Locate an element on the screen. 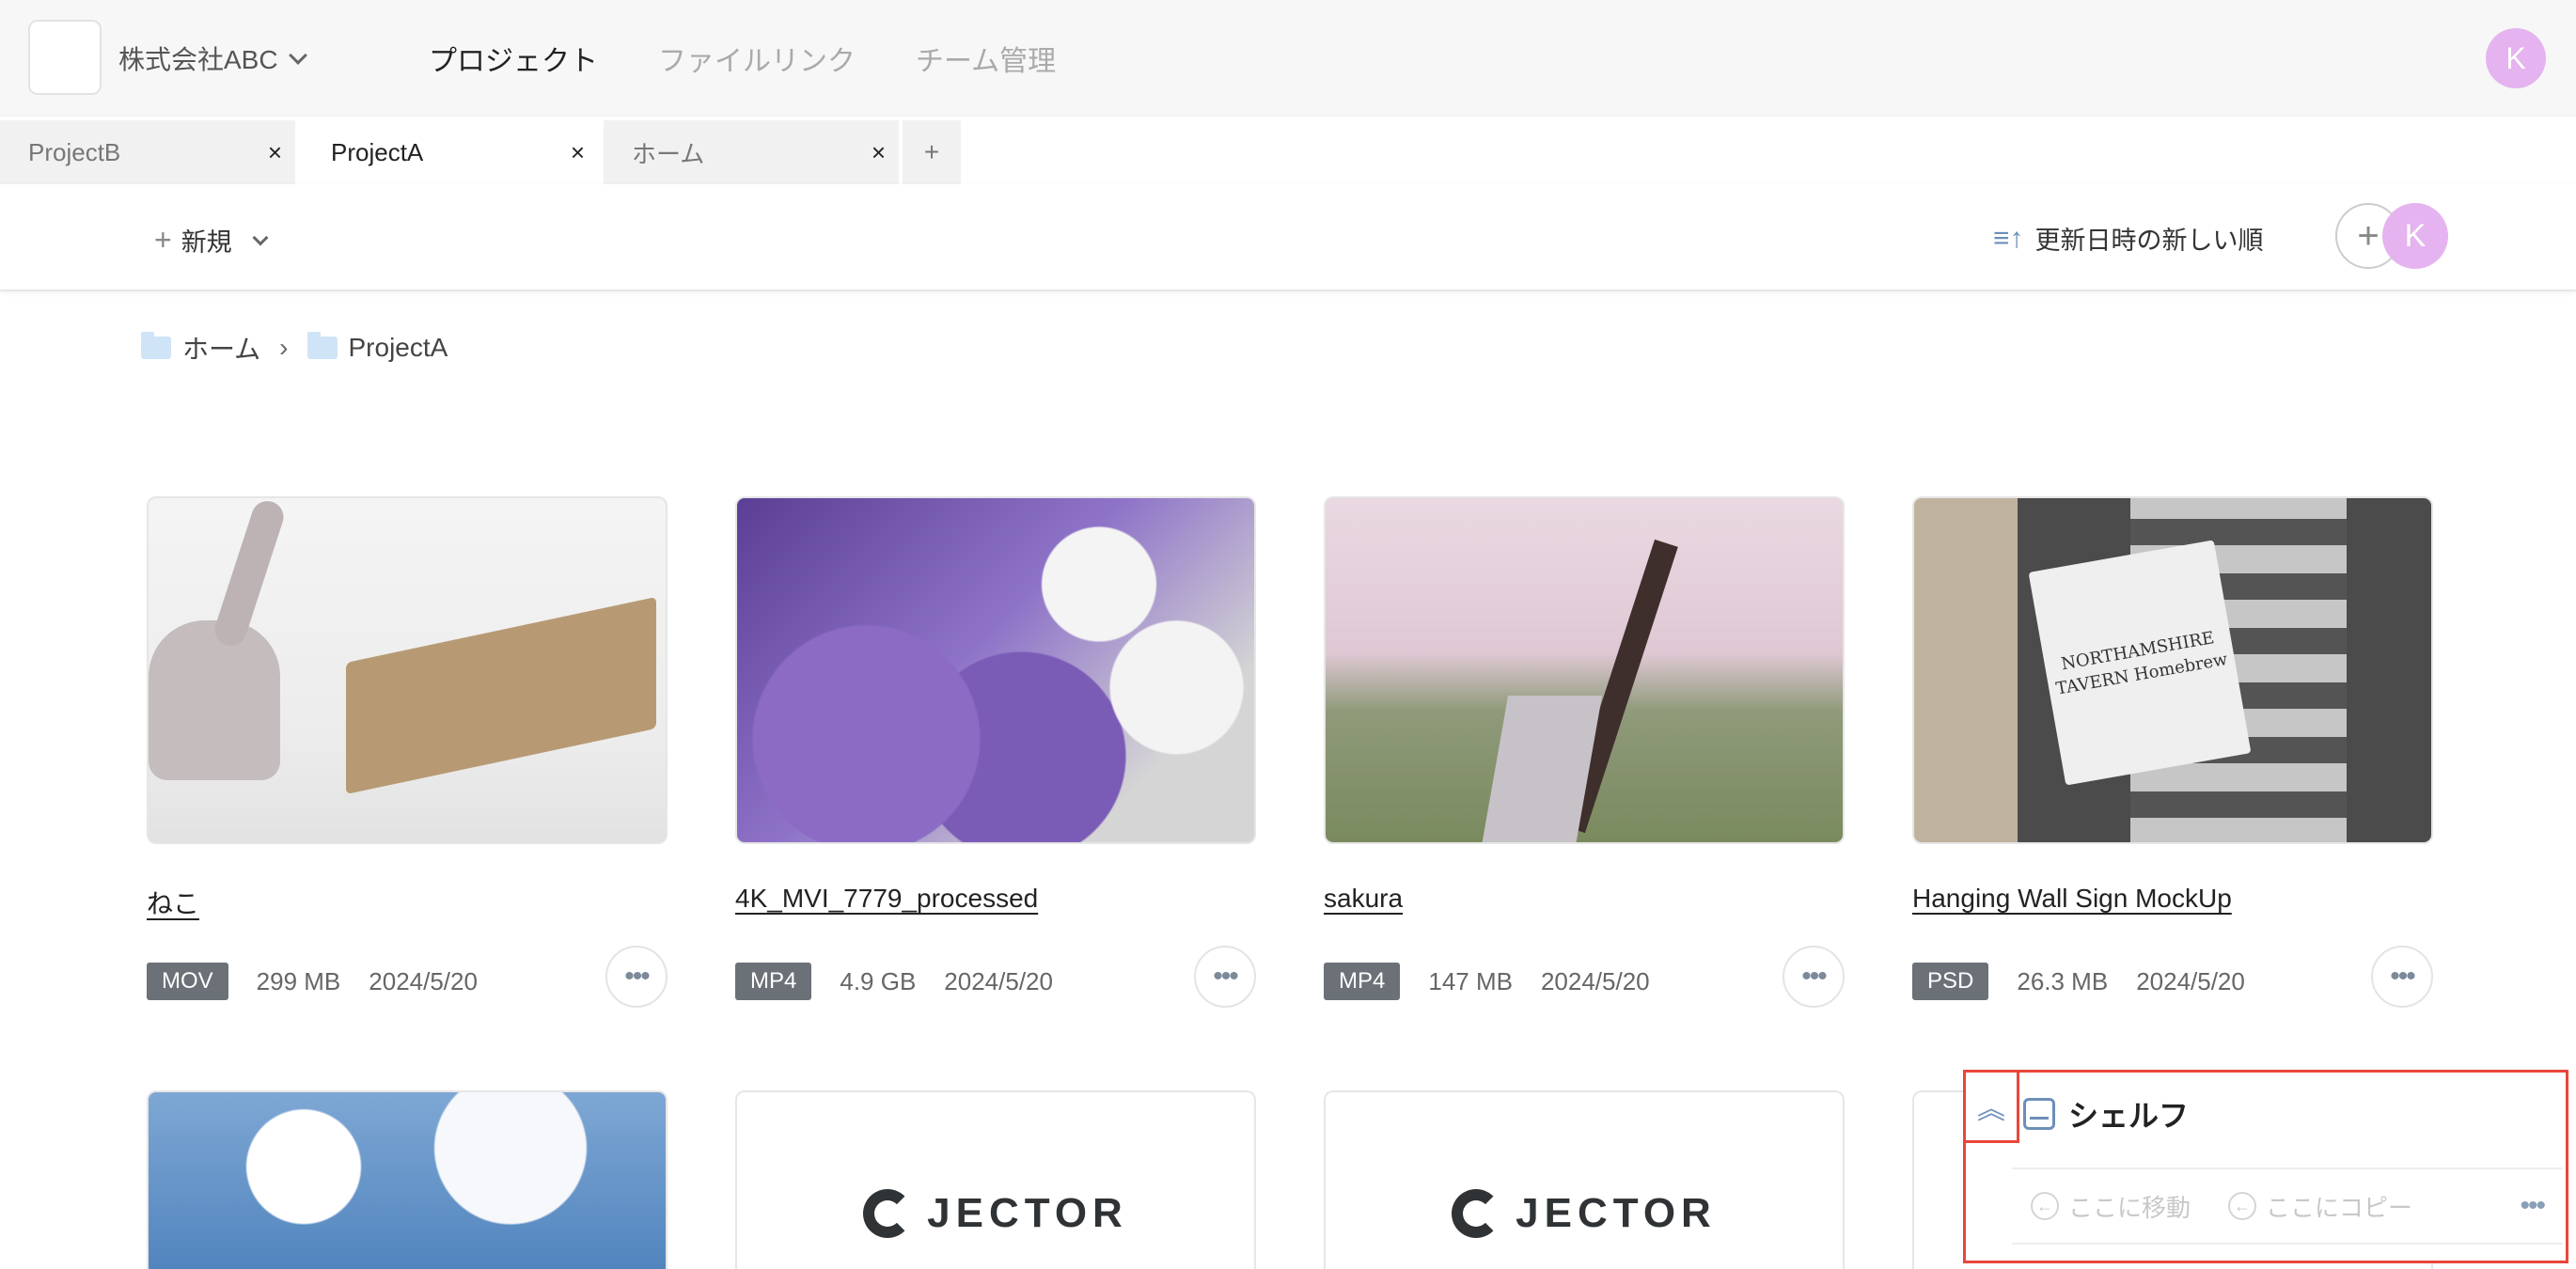 This screenshot has height=1269, width=2576. file-meta: PSD 26.3 MB 2024/5/20 is located at coordinates (2078, 981).